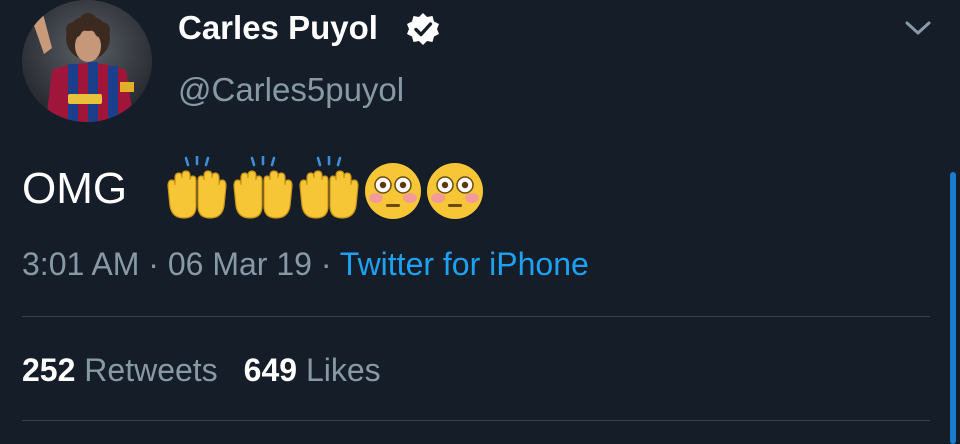 This screenshot has width=960, height=444. I want to click on likes-count: 649, so click(270, 370).